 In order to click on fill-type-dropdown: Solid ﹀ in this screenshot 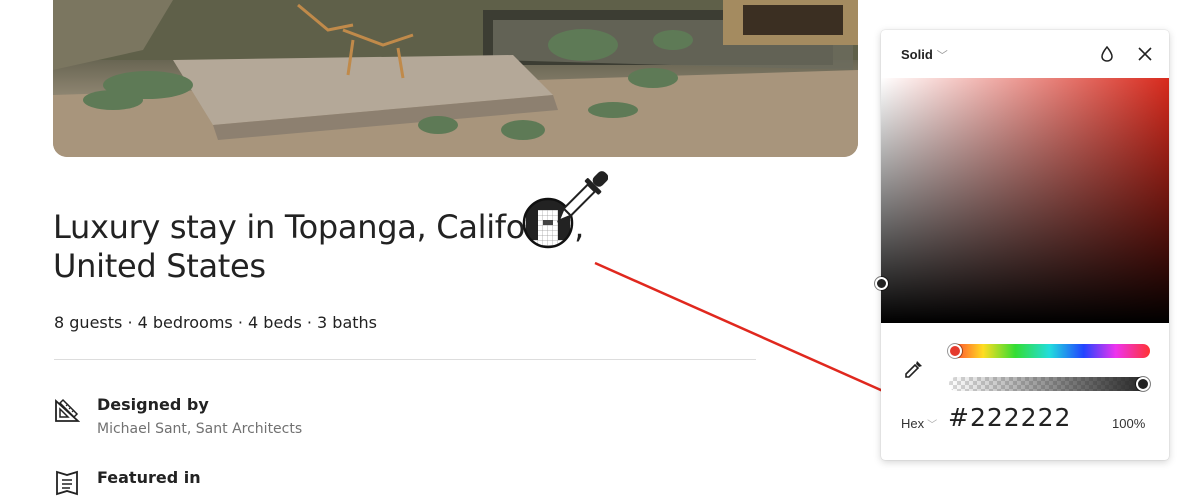, I will do `click(924, 55)`.